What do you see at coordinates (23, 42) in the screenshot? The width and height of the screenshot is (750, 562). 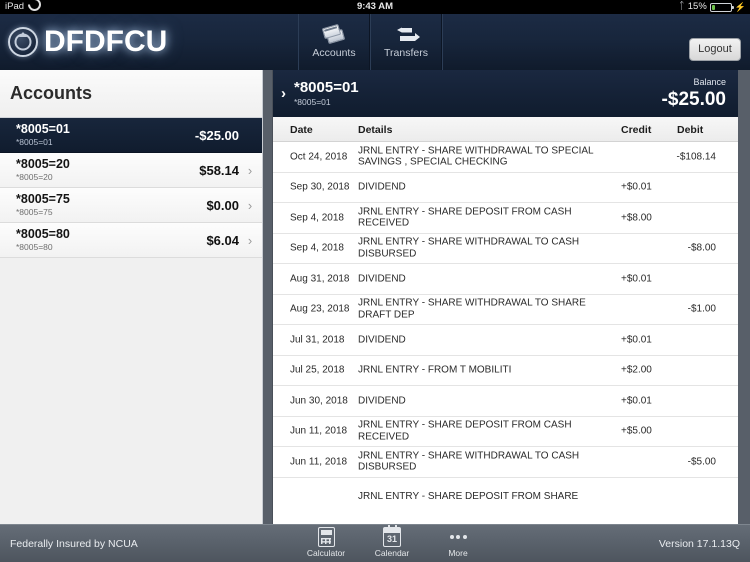 I see `credit-union-seal-icon` at bounding box center [23, 42].